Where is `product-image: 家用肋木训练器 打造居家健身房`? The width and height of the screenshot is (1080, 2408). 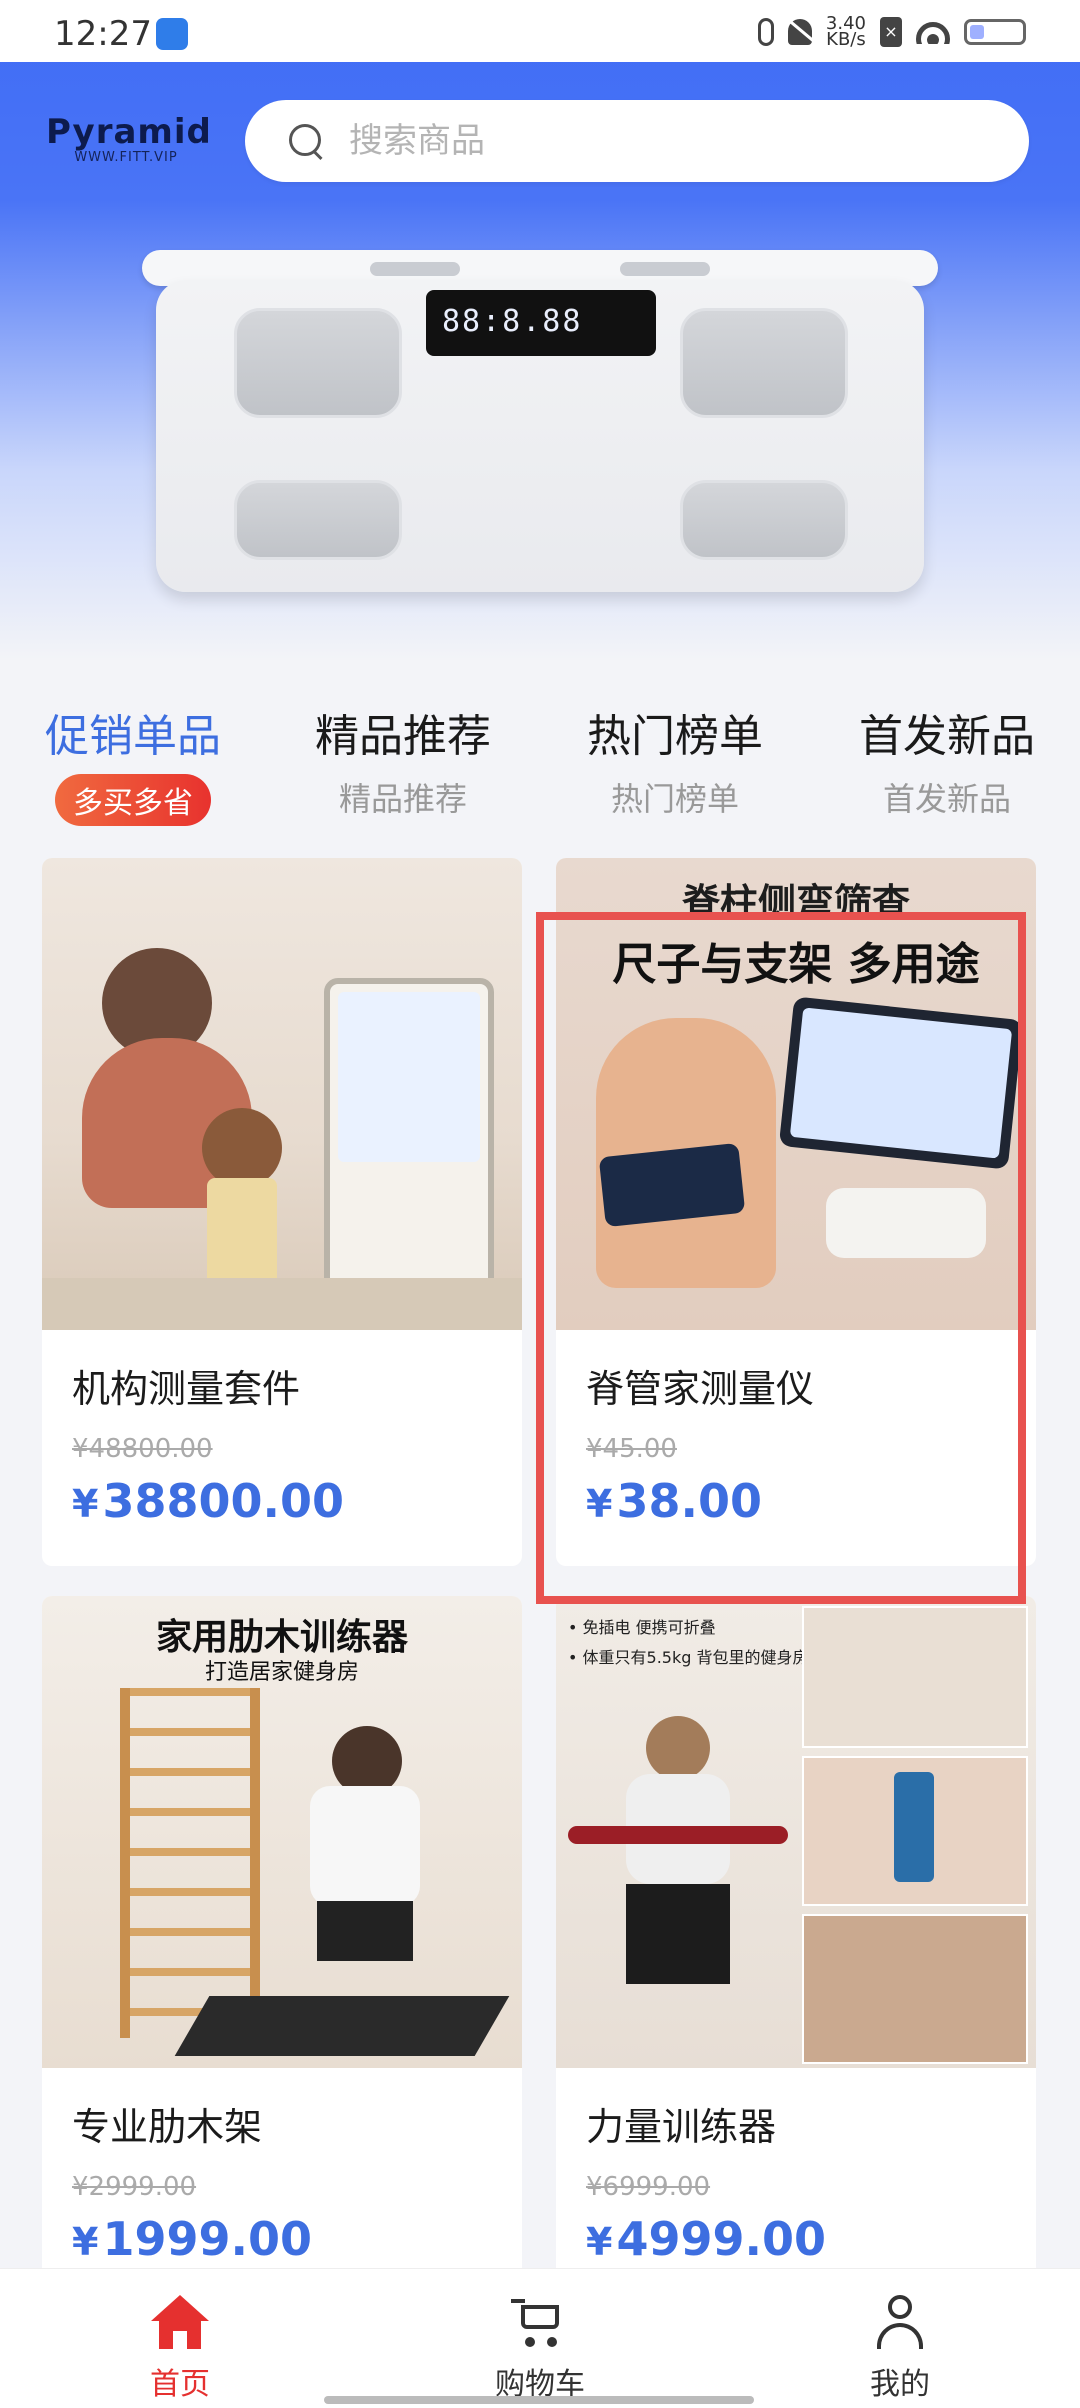
product-image: 家用肋木训练器 打造居家健身房 is located at coordinates (282, 1832).